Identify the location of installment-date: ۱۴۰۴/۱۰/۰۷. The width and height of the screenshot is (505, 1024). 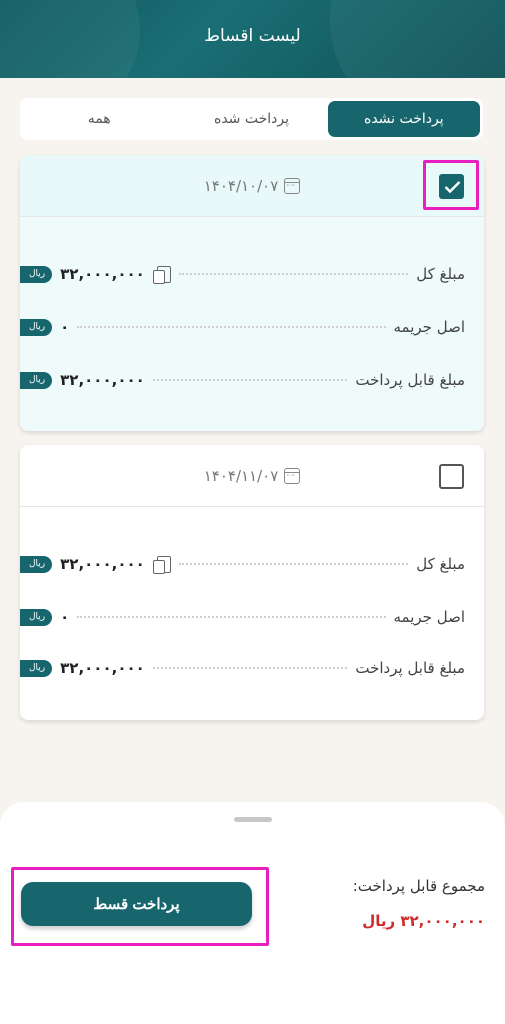
(252, 186).